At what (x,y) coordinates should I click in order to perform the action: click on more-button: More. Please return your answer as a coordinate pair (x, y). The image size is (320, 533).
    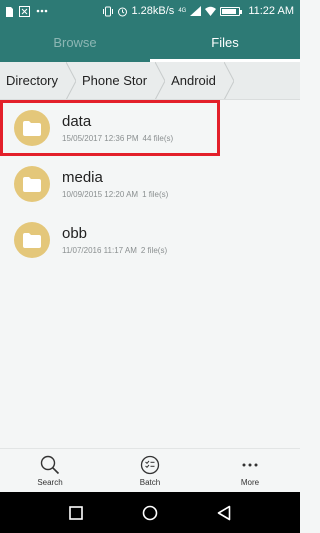
    Looking at the image, I should click on (250, 470).